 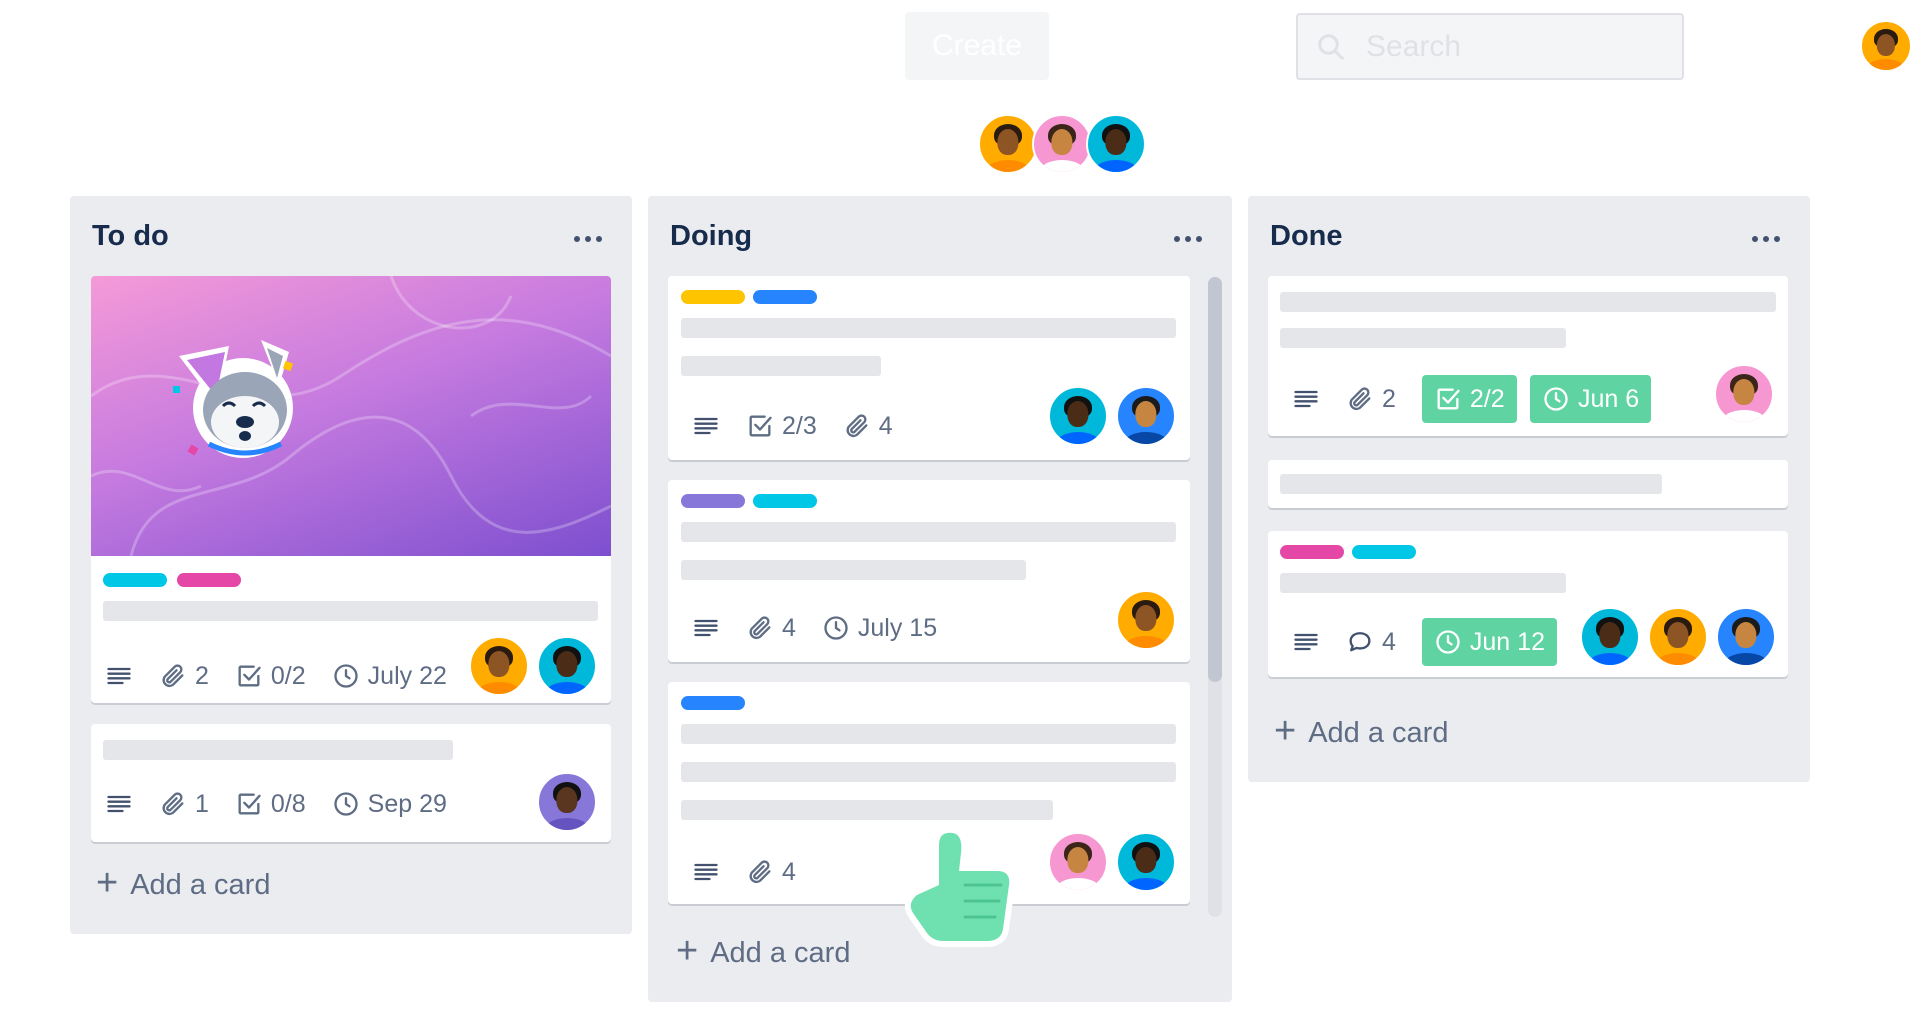 What do you see at coordinates (1215, 479) in the screenshot?
I see `list-scrollbar-thumb` at bounding box center [1215, 479].